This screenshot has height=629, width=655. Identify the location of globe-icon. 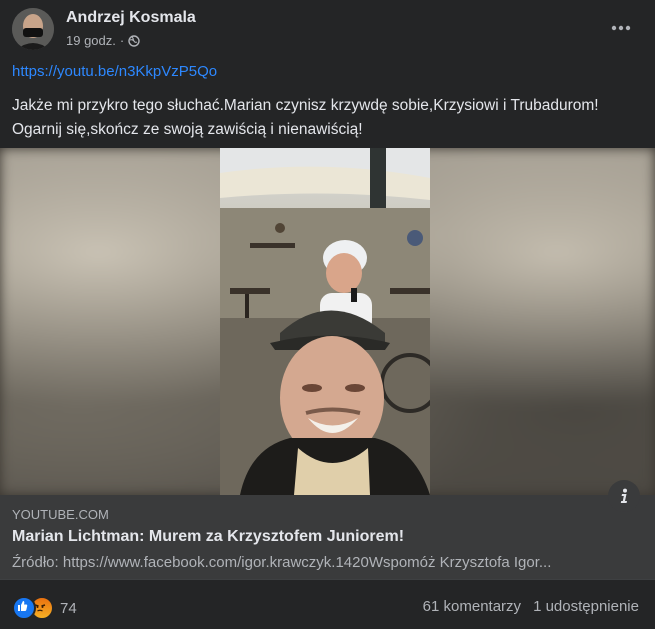
(134, 40).